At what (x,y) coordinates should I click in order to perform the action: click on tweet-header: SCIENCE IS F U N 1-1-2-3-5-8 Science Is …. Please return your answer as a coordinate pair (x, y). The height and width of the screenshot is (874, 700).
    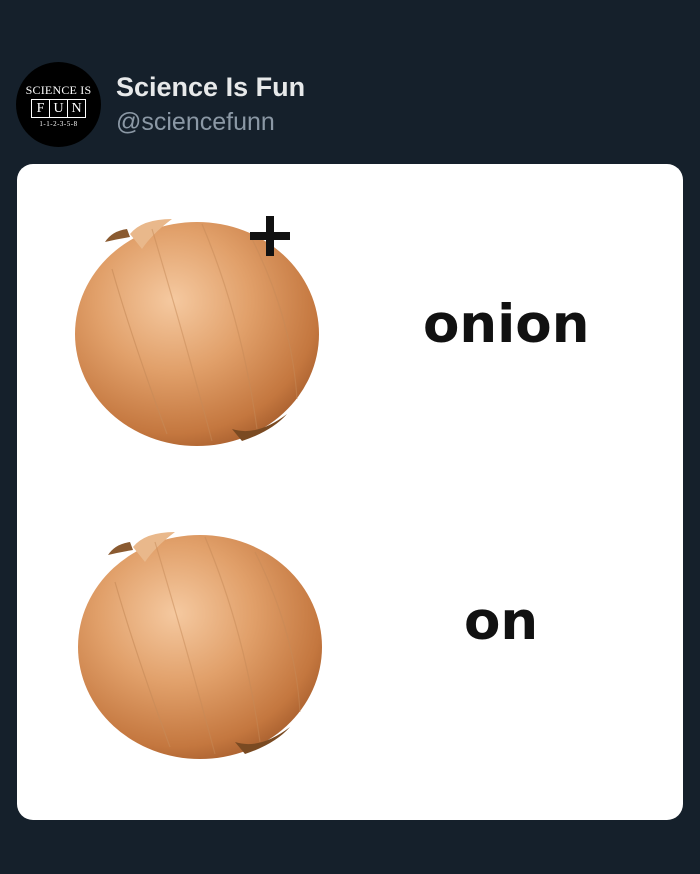
    Looking at the image, I should click on (160, 105).